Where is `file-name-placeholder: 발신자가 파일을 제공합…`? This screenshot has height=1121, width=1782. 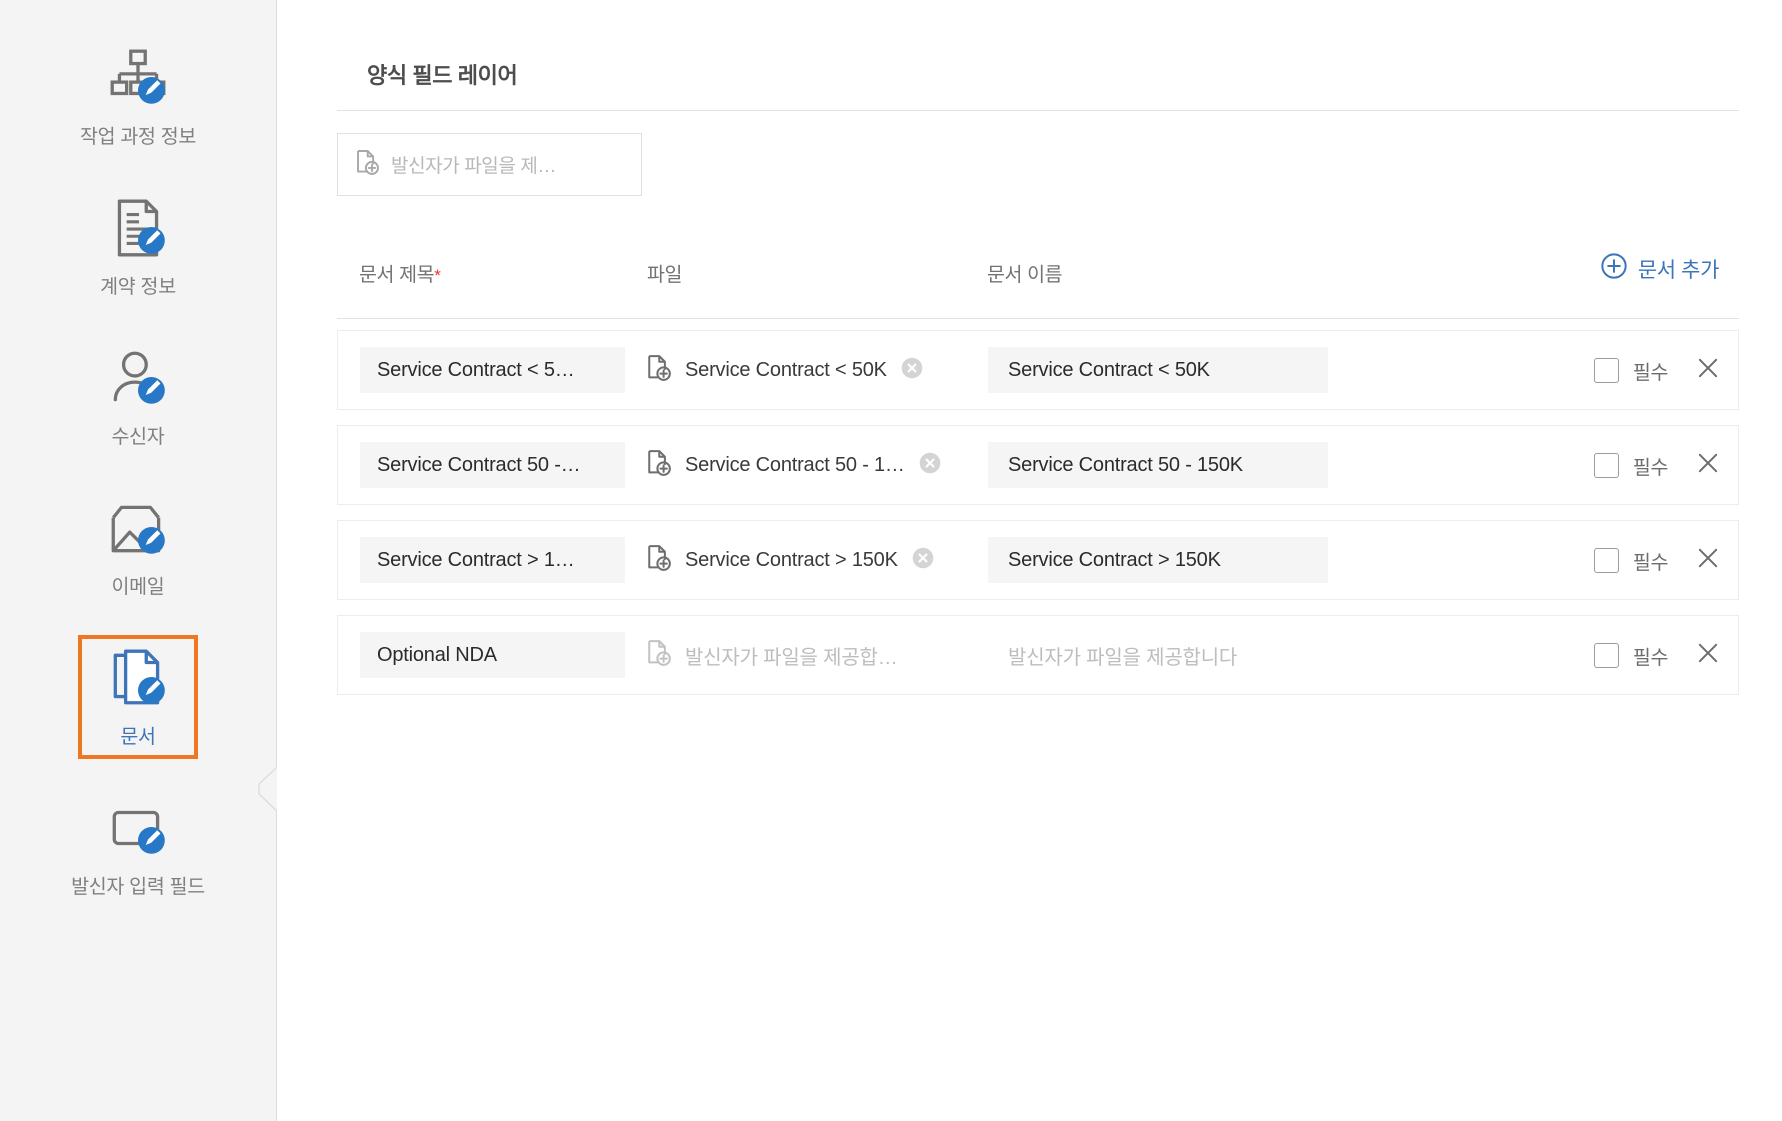 file-name-placeholder: 발신자가 파일을 제공합… is located at coordinates (791, 657).